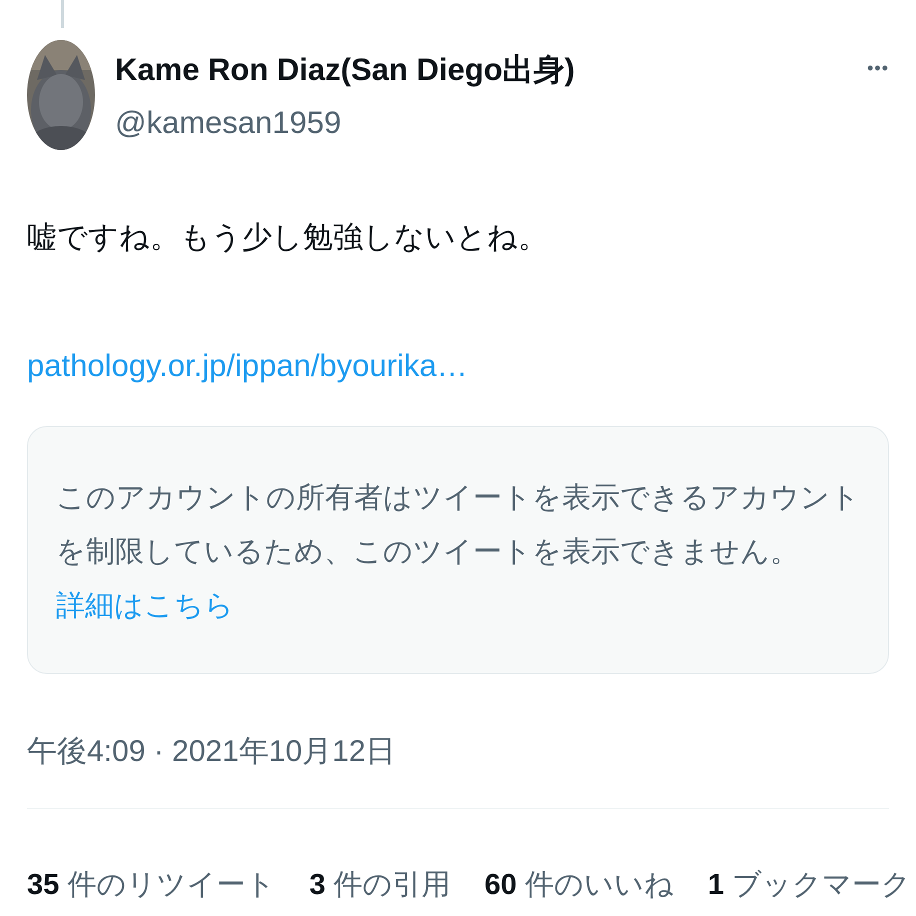 Image resolution: width=916 pixels, height=916 pixels. Describe the element at coordinates (579, 885) in the screenshot. I see `stat-link: 60 件のいいね` at that location.